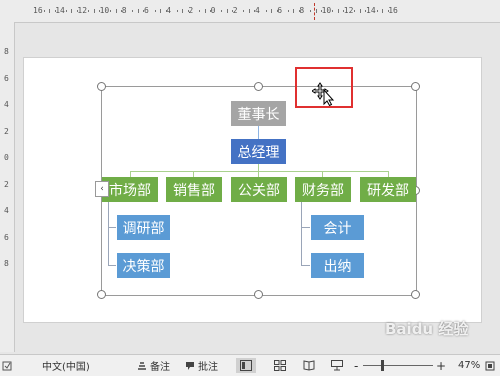 The width and height of the screenshot is (500, 376). I want to click on zoom-slider-thumb, so click(382, 365).